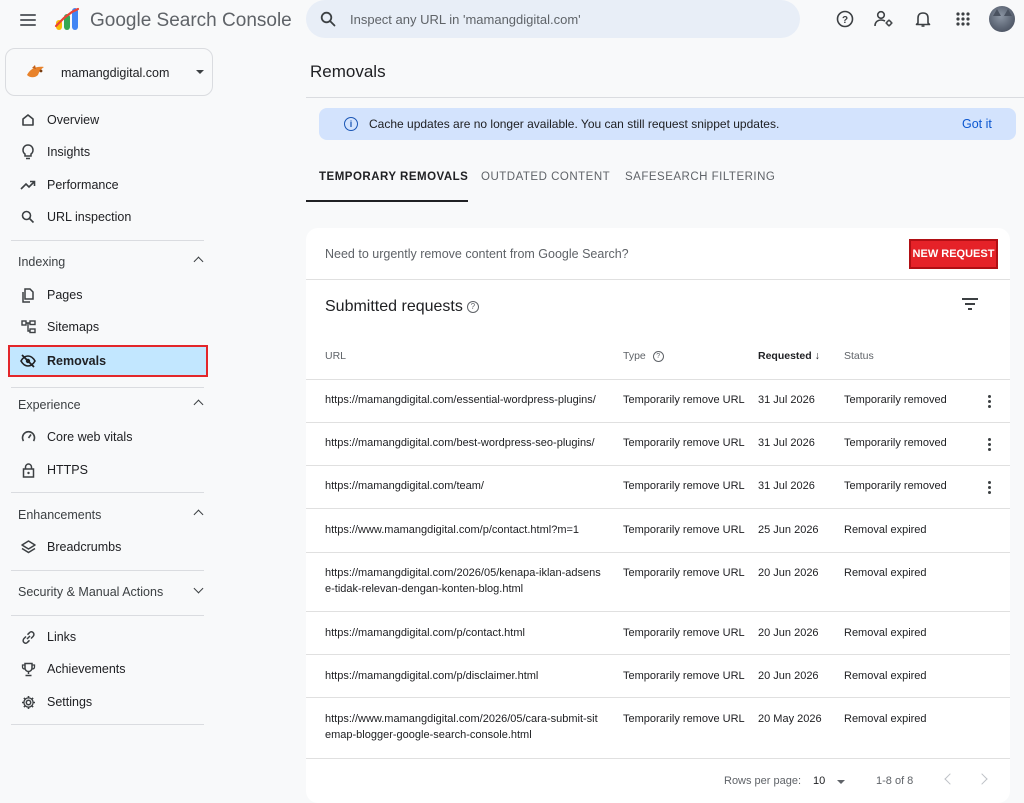  Describe the element at coordinates (950, 779) in the screenshot. I see `previous-page-icon` at that location.